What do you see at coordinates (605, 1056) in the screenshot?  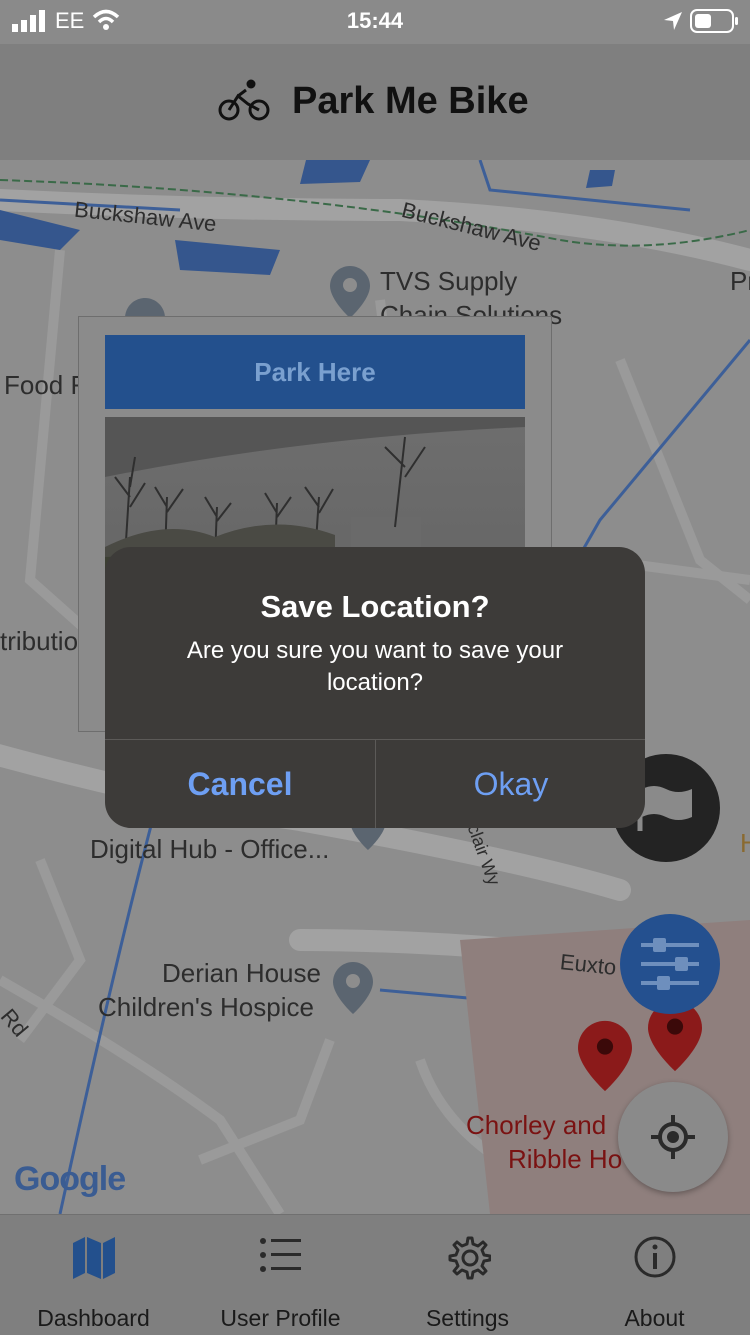 I see `parking-marker-icon` at bounding box center [605, 1056].